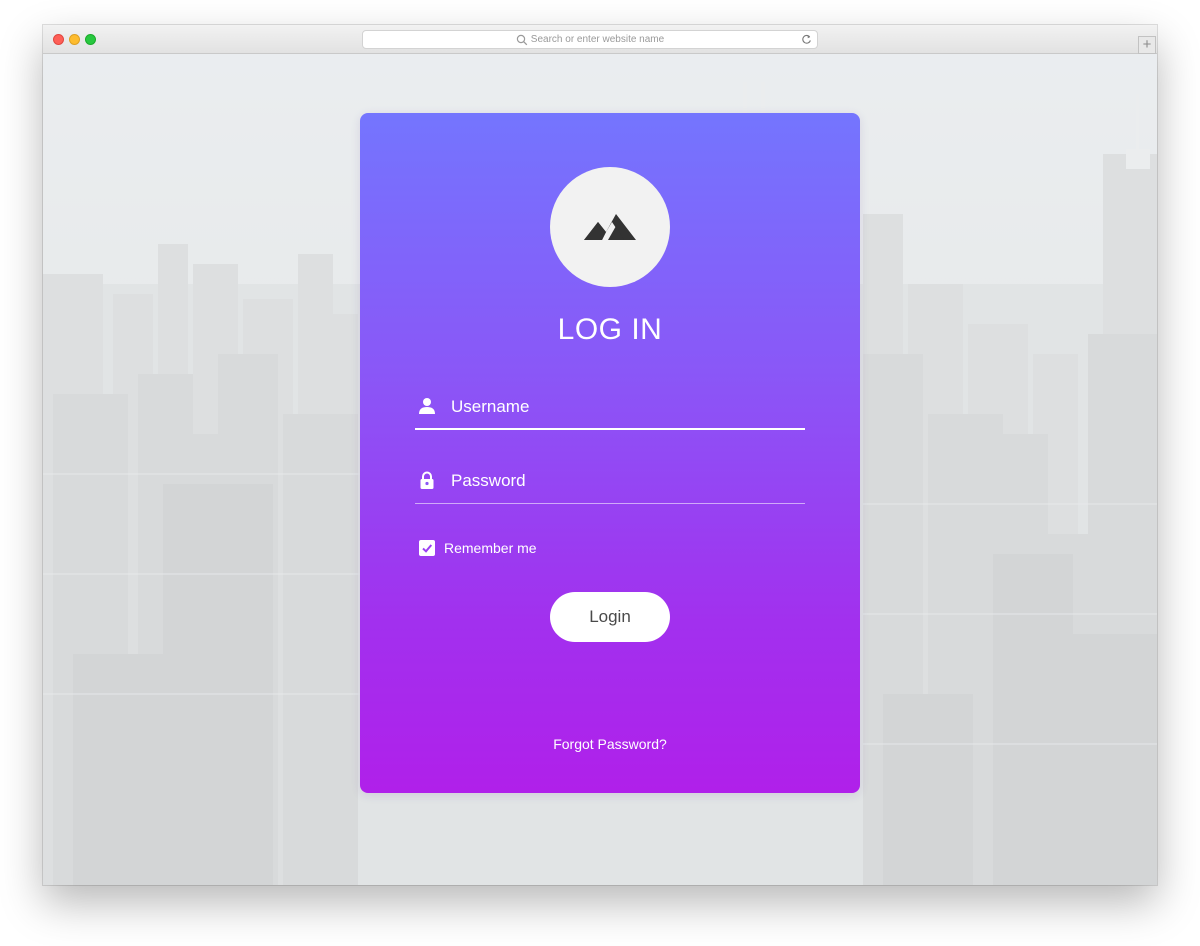 The height and width of the screenshot is (946, 1200). I want to click on login-button: Login, so click(610, 617).